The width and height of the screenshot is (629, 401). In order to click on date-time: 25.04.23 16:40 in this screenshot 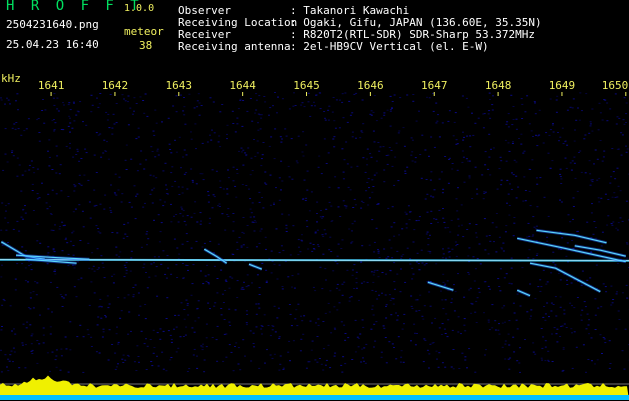, I will do `click(52, 45)`.